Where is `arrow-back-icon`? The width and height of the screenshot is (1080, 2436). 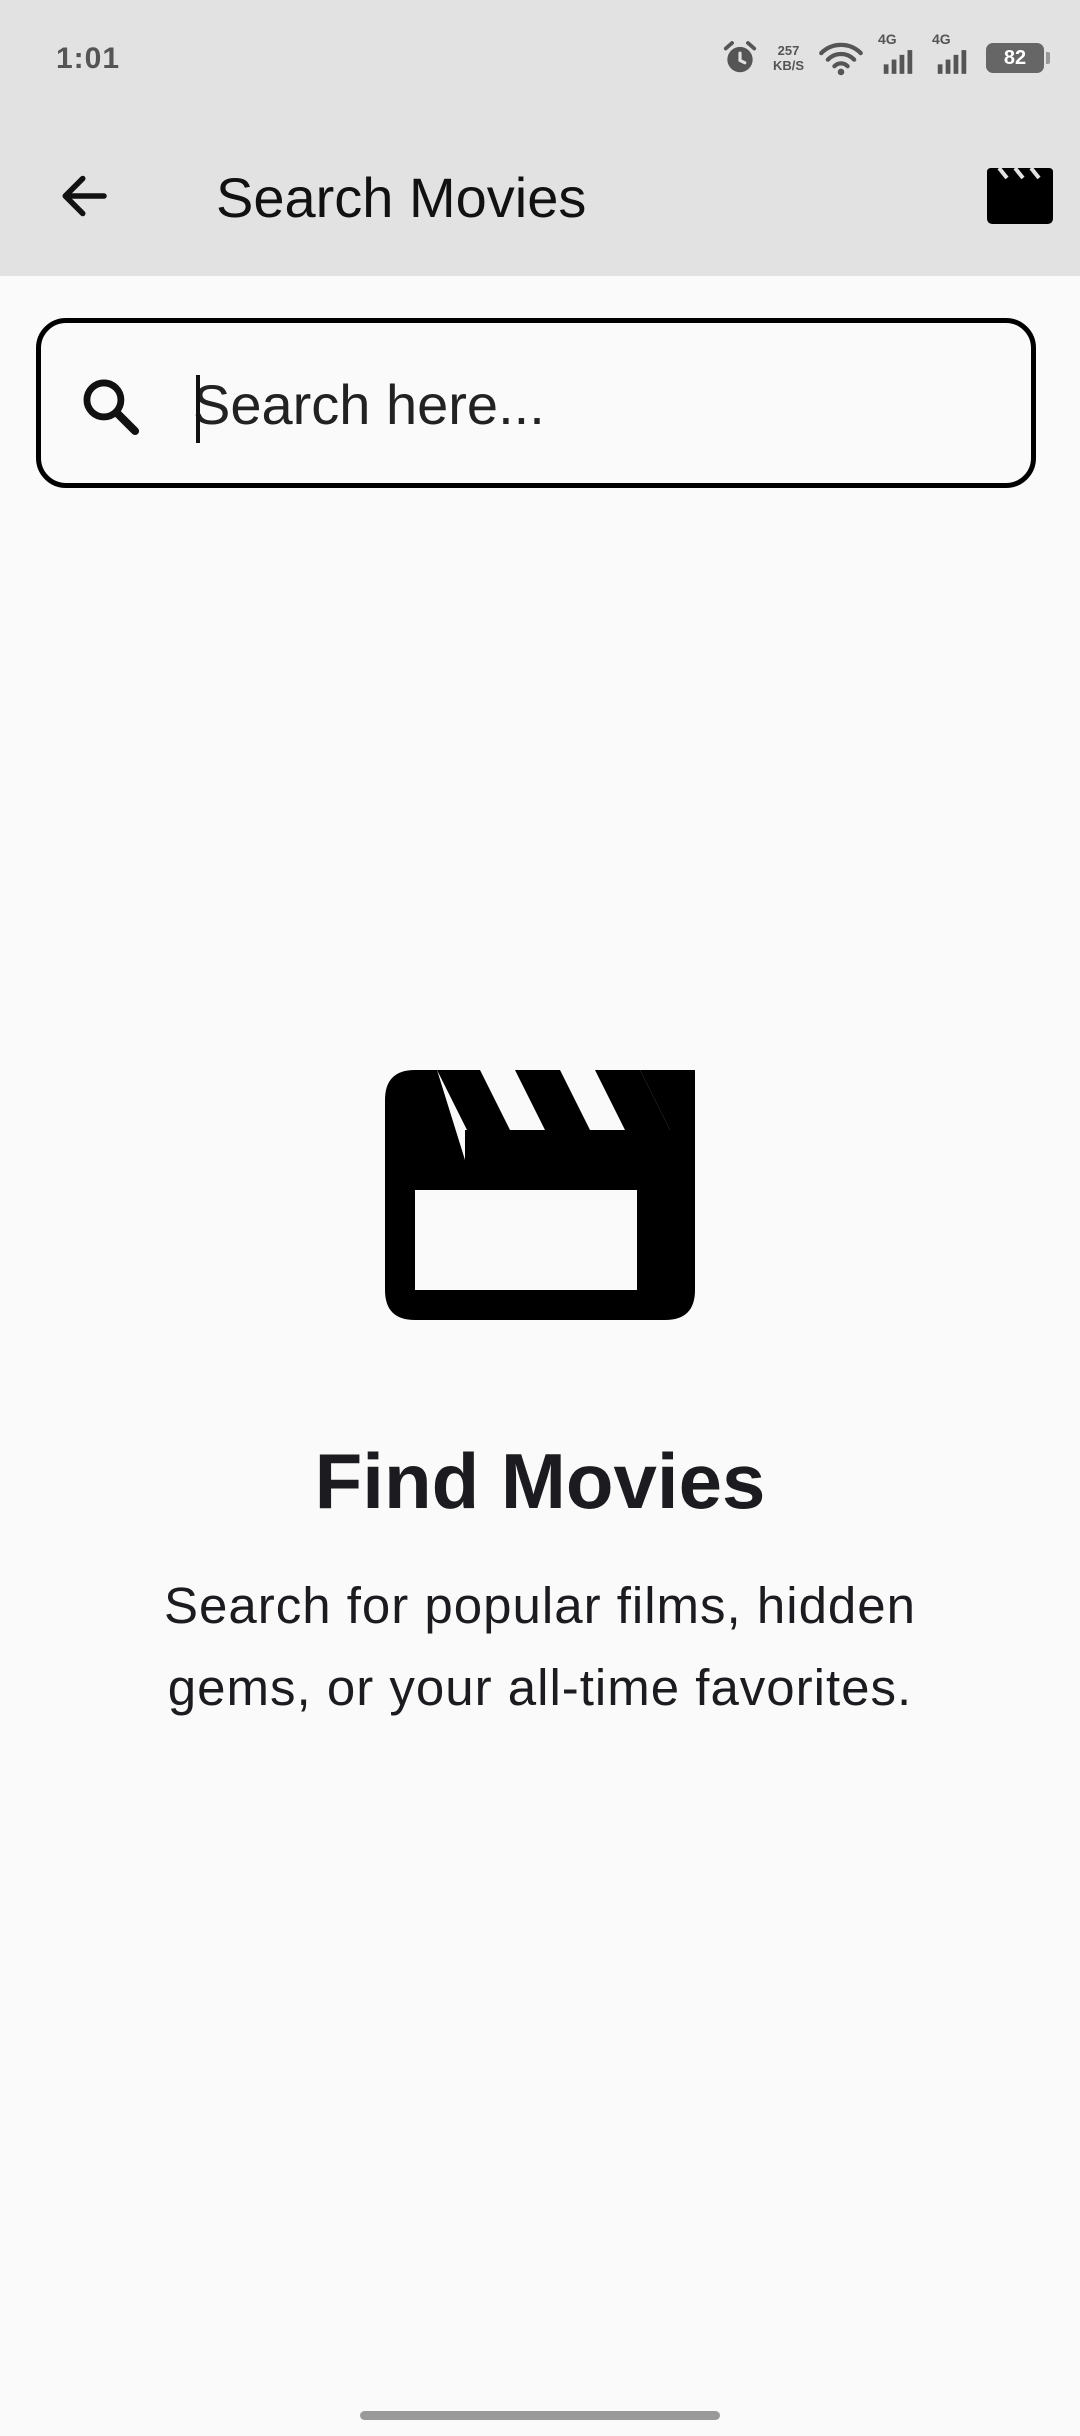
arrow-back-icon is located at coordinates (84, 198).